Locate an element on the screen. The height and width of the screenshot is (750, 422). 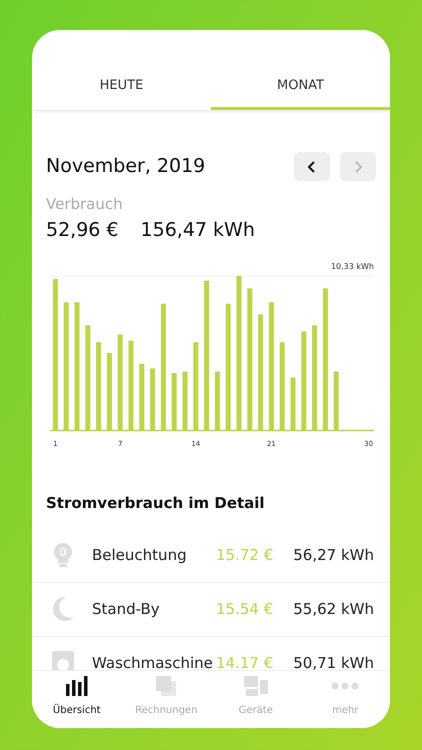
bulb-icon is located at coordinates (63, 555).